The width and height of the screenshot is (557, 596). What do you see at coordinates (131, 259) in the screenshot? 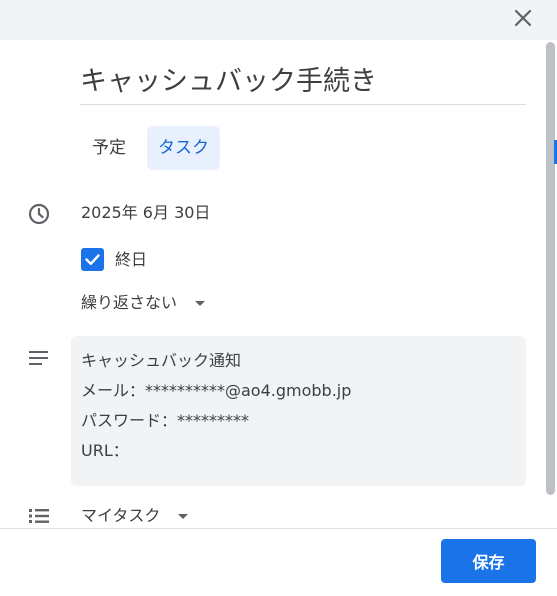
I see `all-day-label: 終日` at bounding box center [131, 259].